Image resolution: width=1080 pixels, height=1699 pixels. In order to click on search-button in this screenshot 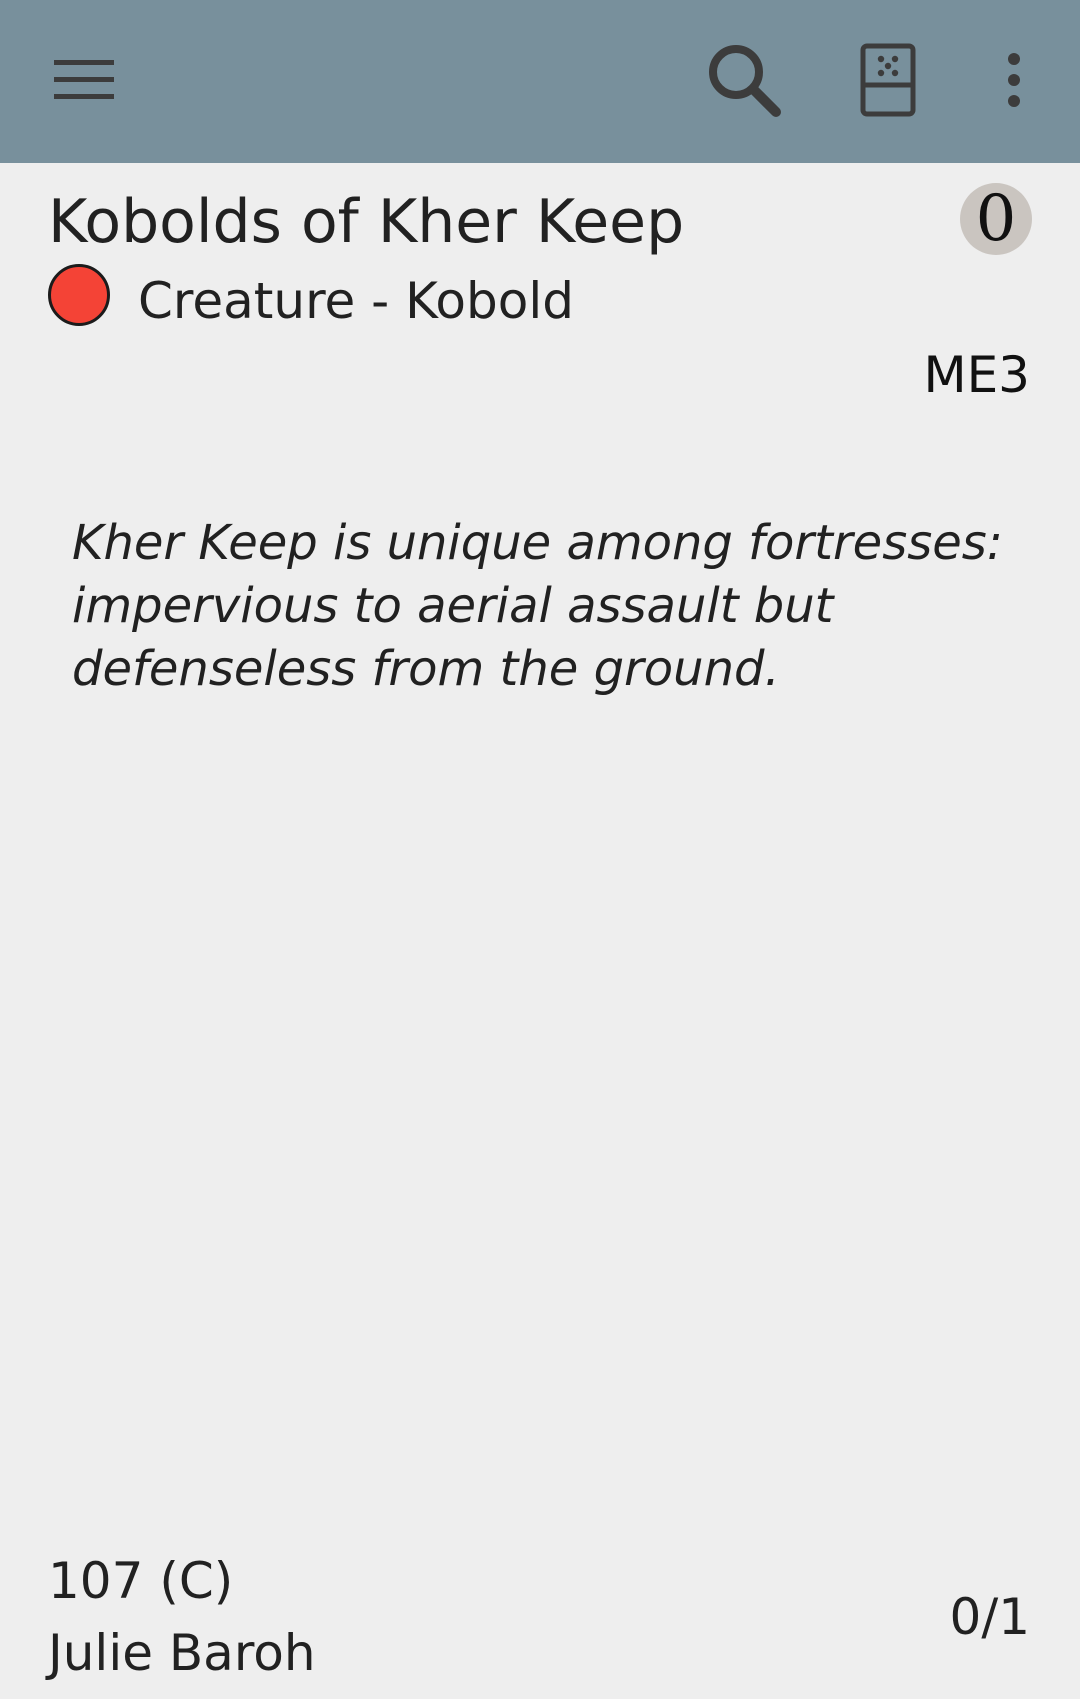, I will do `click(744, 80)`.